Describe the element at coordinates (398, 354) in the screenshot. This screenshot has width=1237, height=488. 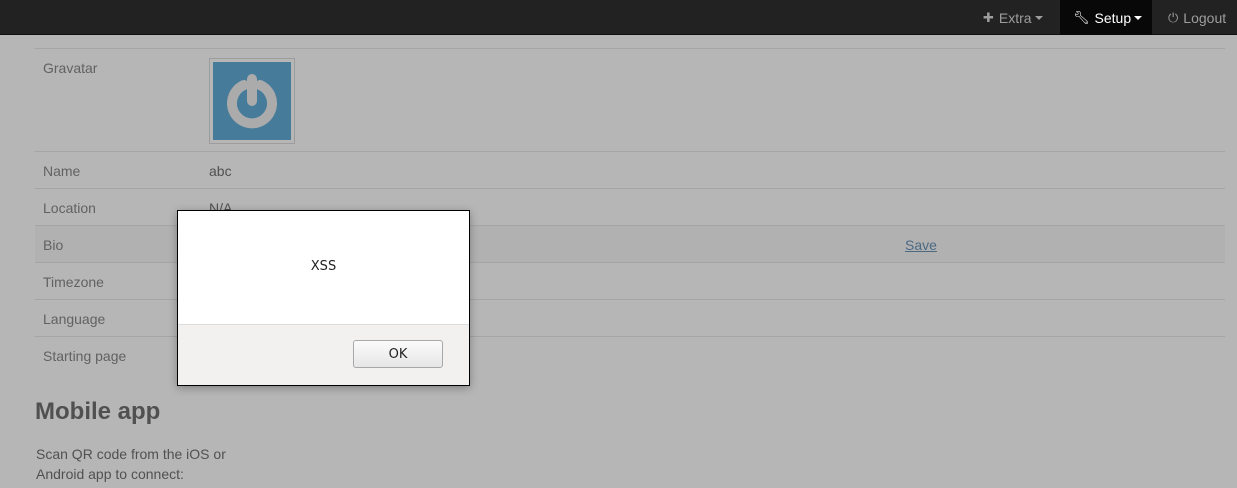
I see `ok-button: OK` at that location.